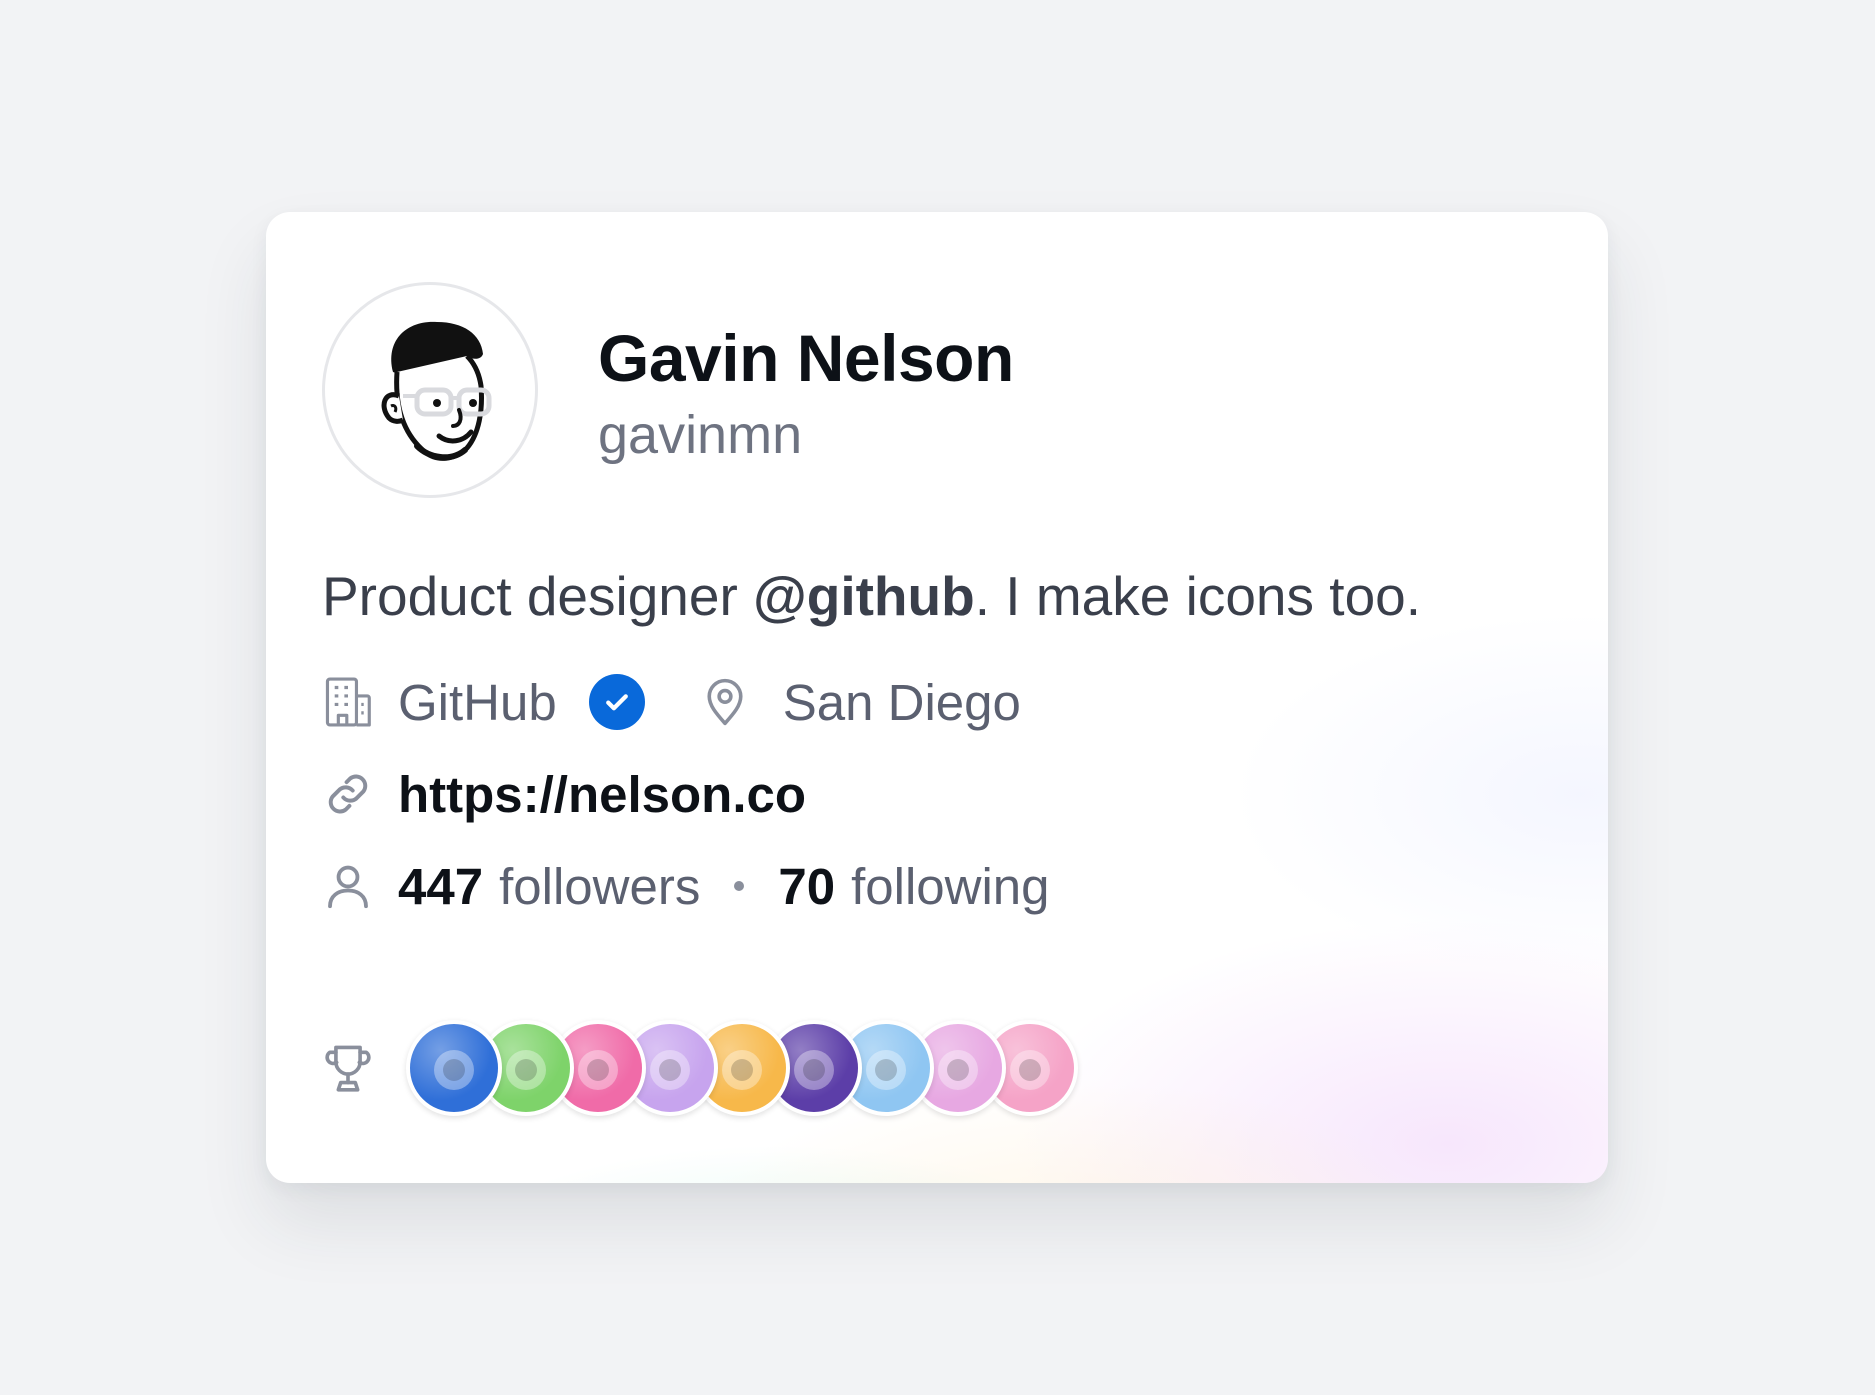 The width and height of the screenshot is (1875, 1395). I want to click on website-link: https://nelson.co, so click(602, 794).